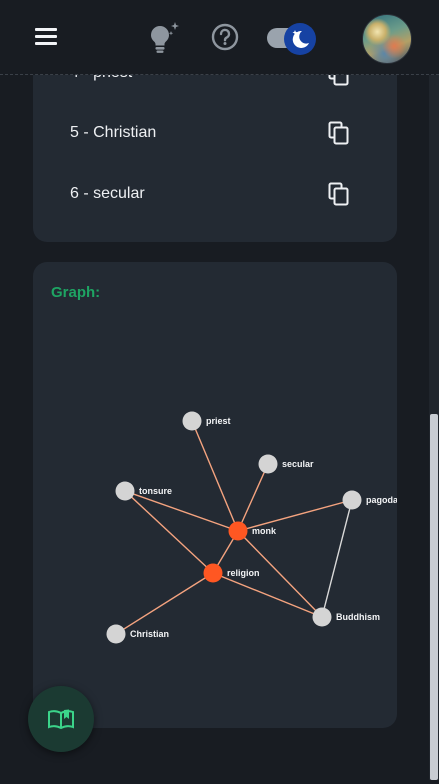 The height and width of the screenshot is (784, 439). Describe the element at coordinates (164, 37) in the screenshot. I see `lightbulb-icon` at that location.